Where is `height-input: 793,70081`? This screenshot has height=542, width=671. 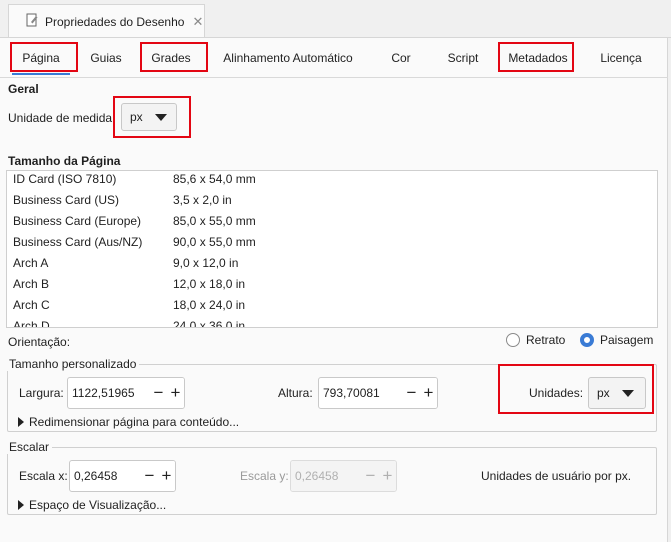 height-input: 793,70081 is located at coordinates (361, 393).